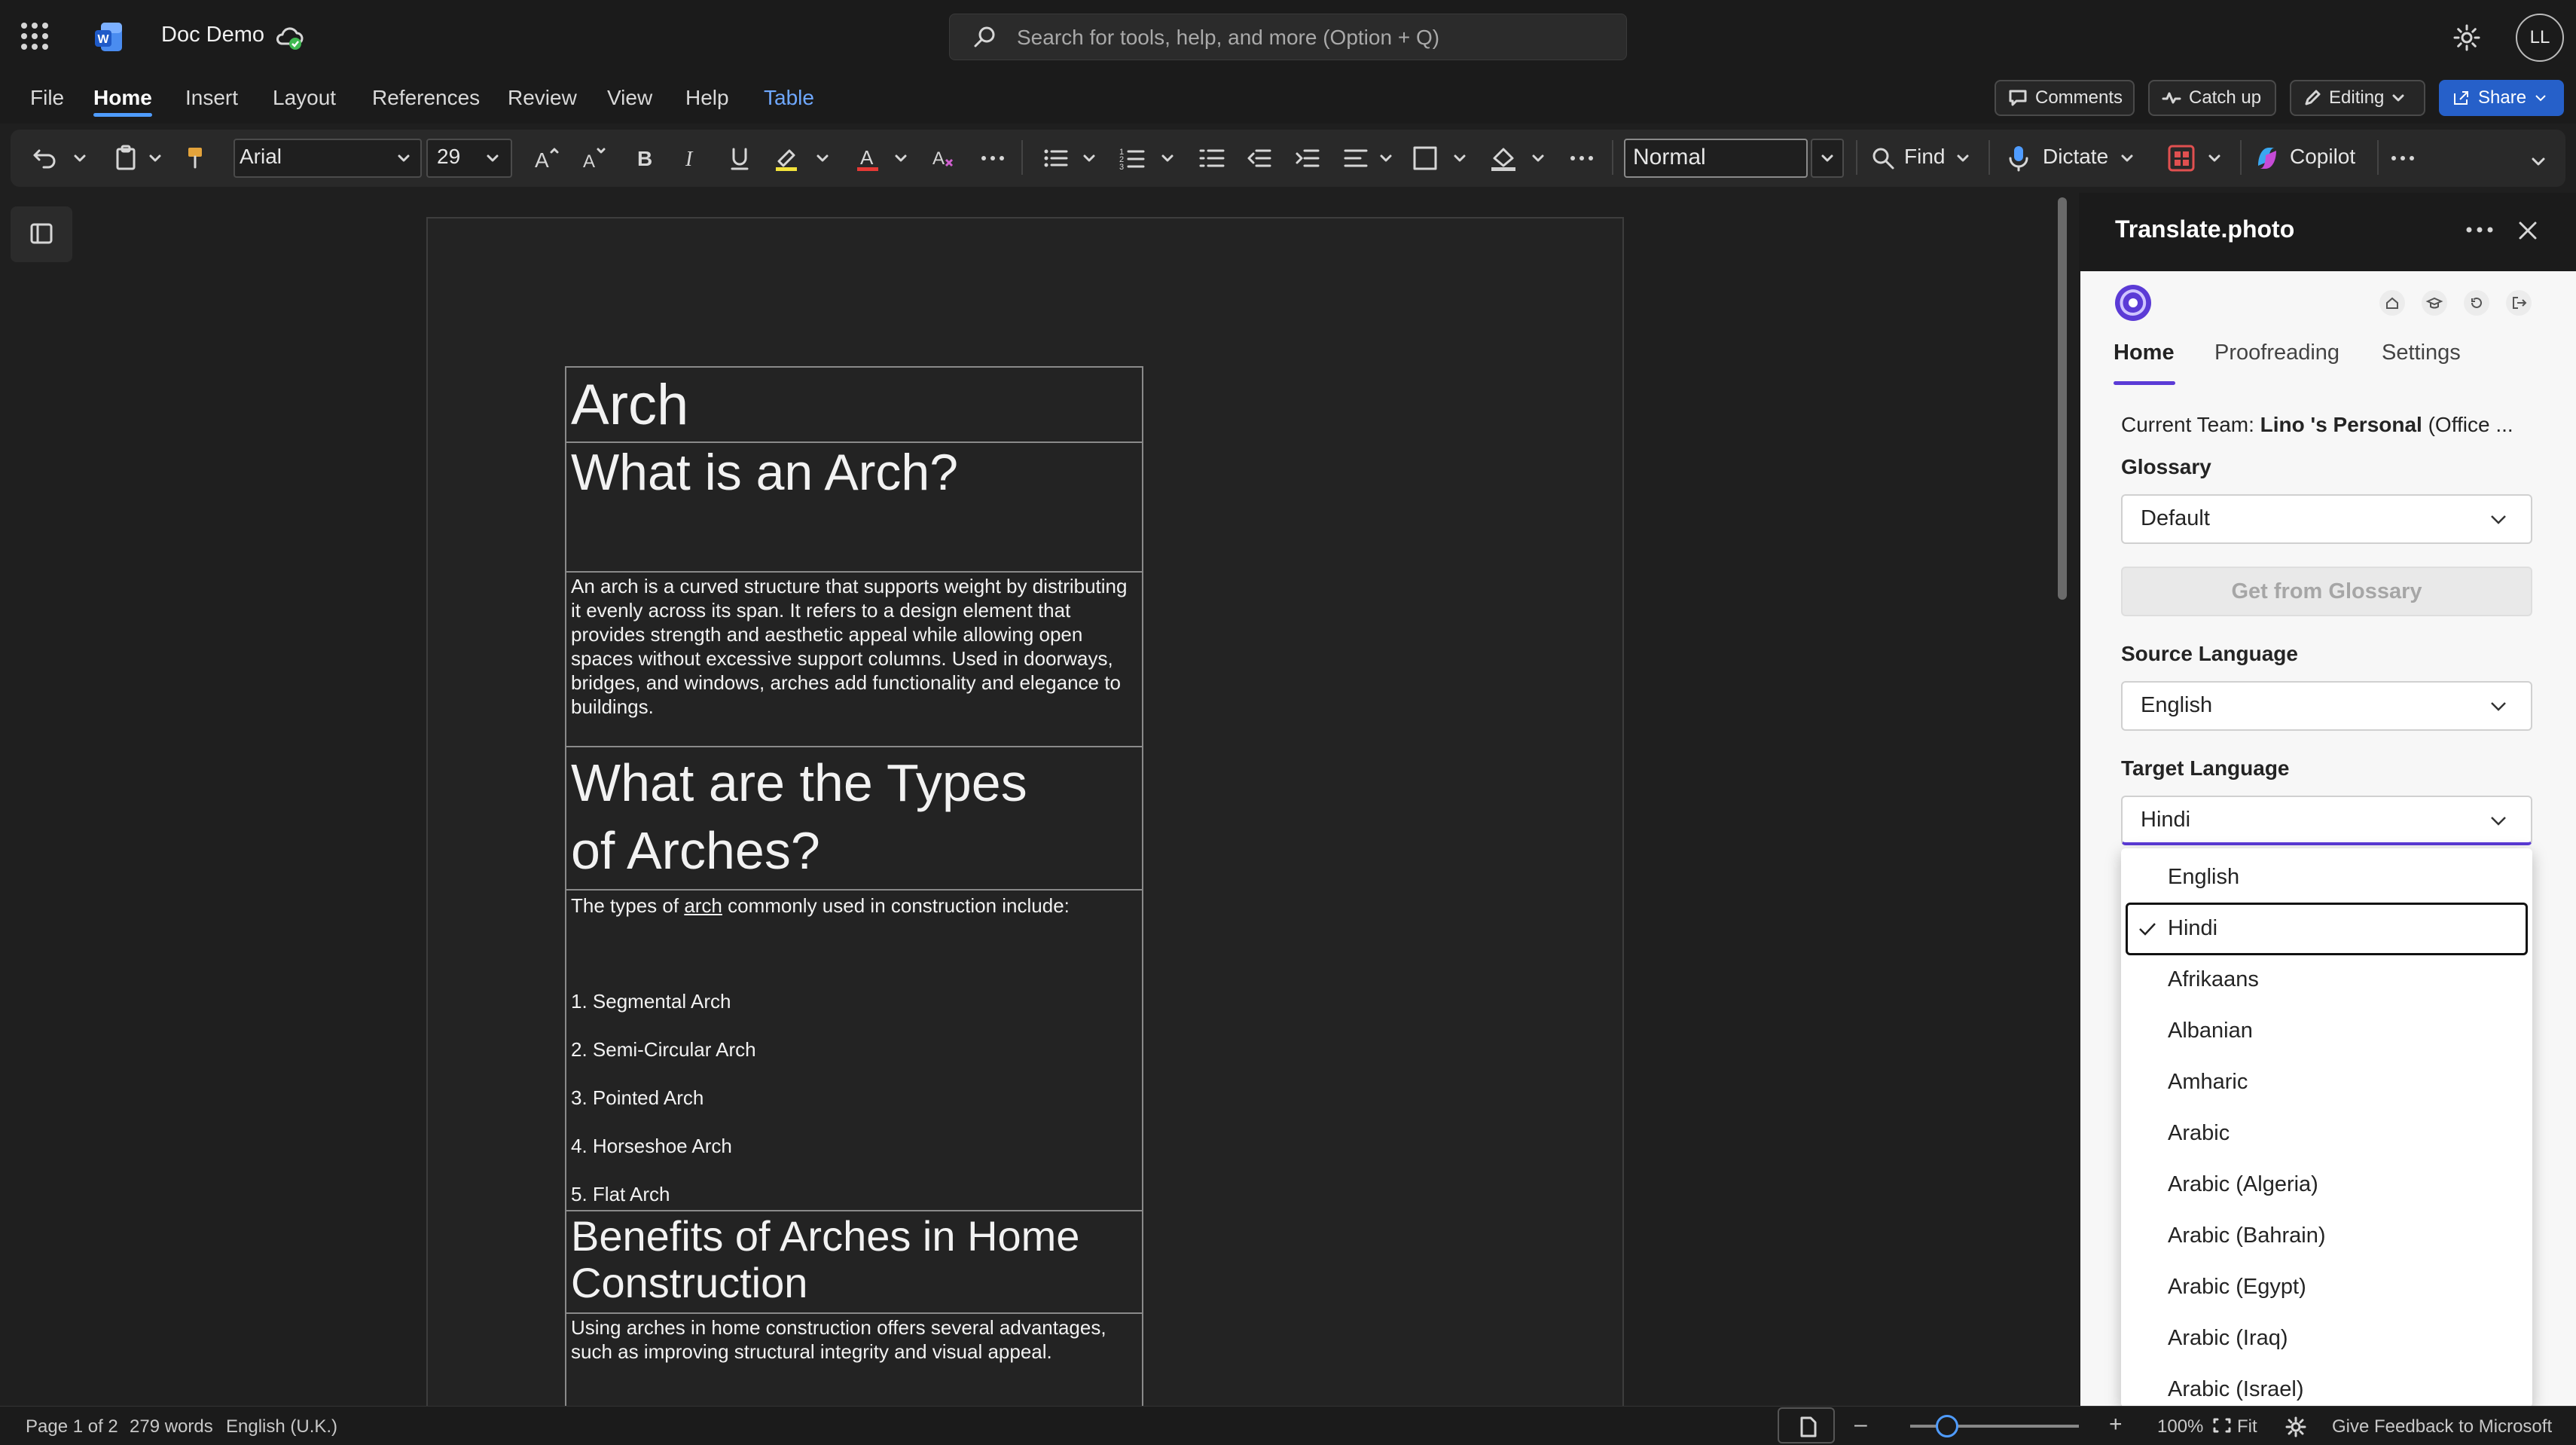  What do you see at coordinates (2065, 98) in the screenshot?
I see `comments-button: Comments` at bounding box center [2065, 98].